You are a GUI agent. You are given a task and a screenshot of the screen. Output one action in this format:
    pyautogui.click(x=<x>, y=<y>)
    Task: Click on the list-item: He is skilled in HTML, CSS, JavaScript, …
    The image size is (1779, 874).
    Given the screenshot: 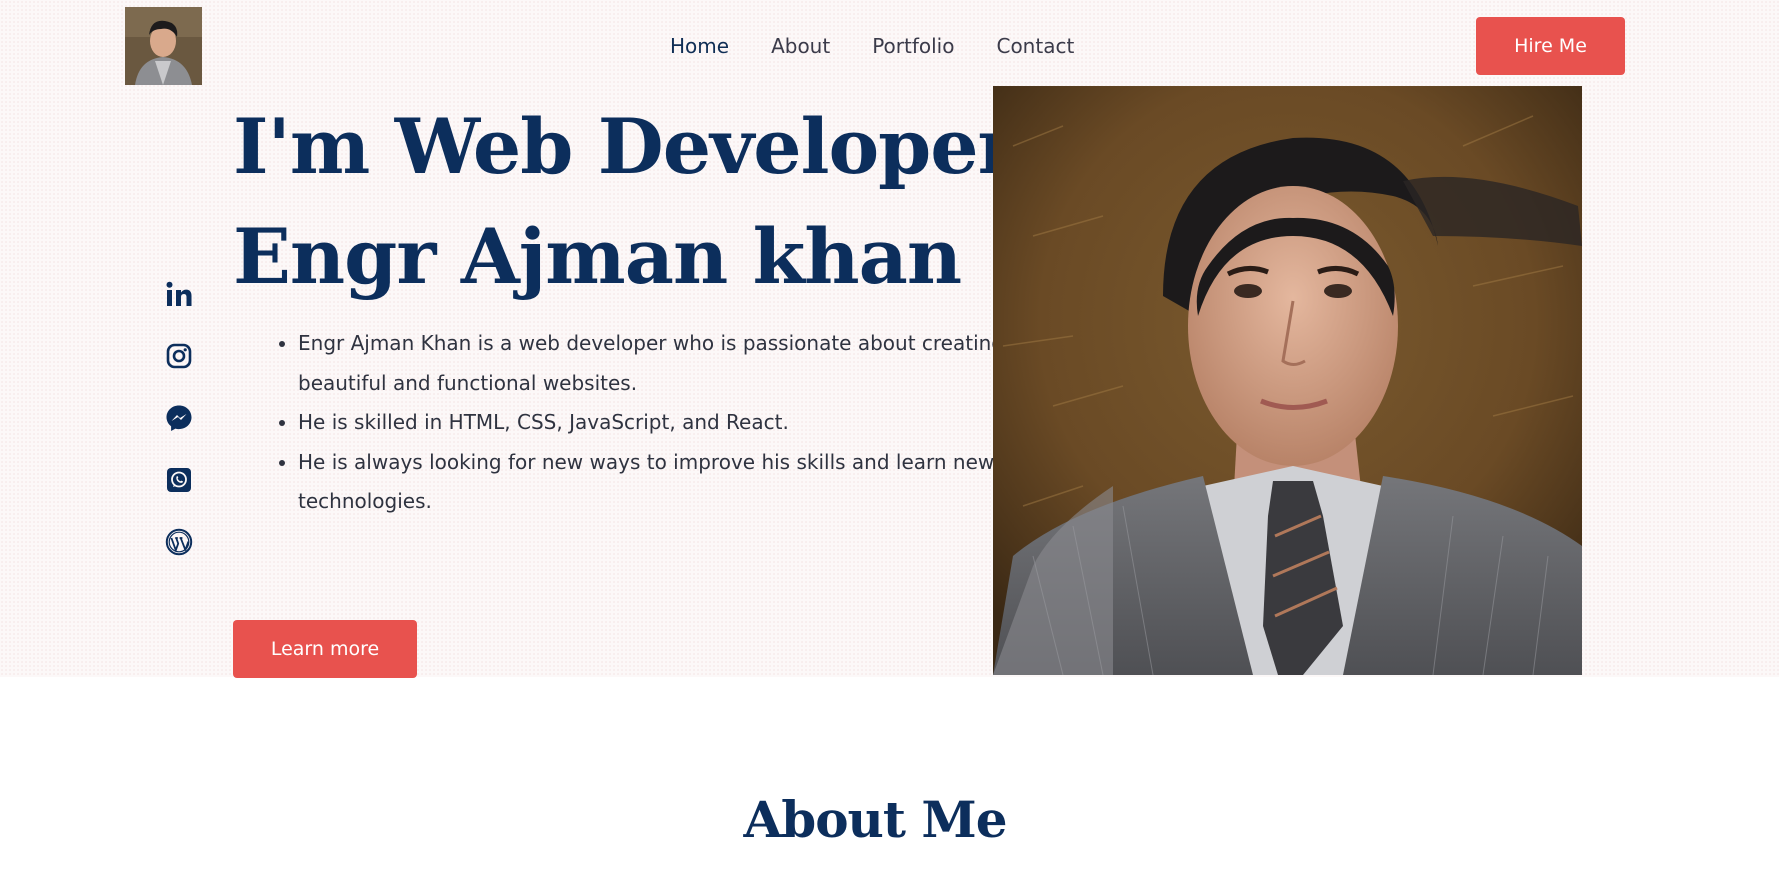 What is the action you would take?
    pyautogui.click(x=668, y=423)
    